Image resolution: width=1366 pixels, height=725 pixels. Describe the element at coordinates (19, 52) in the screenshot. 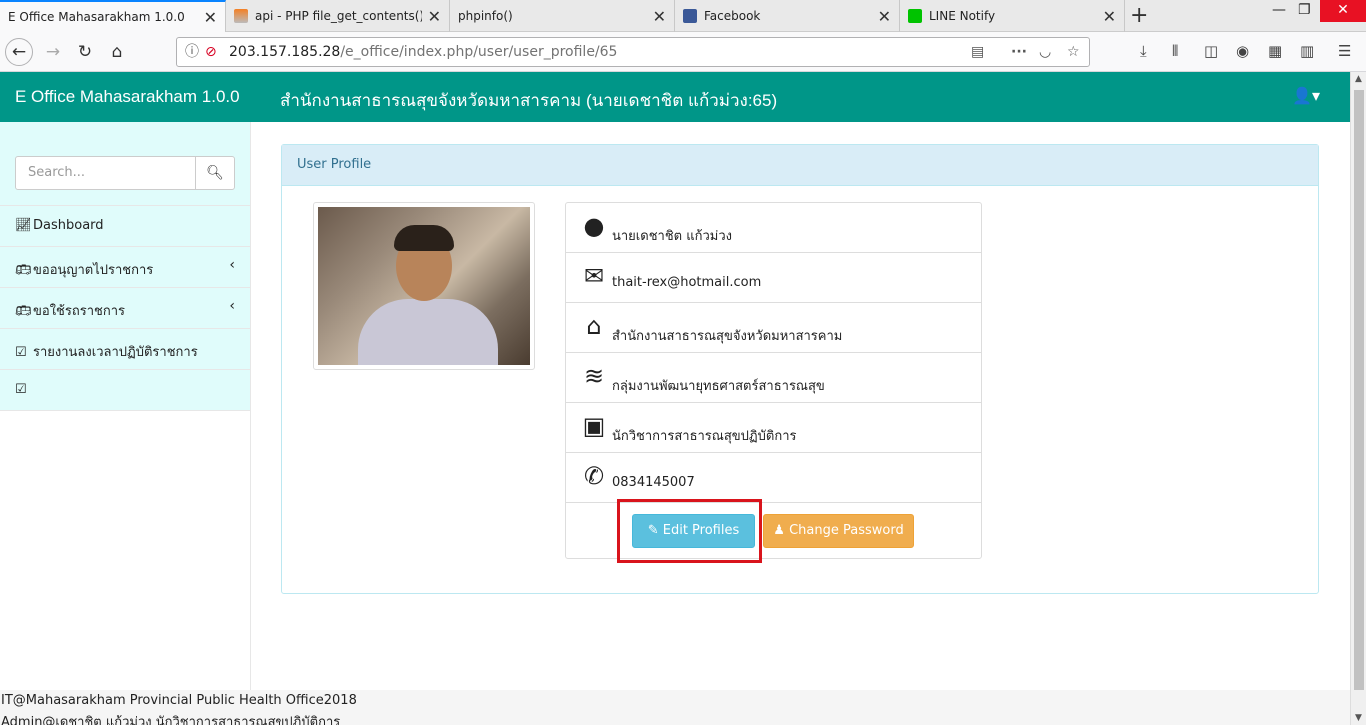

I see `back-icon: ←` at that location.